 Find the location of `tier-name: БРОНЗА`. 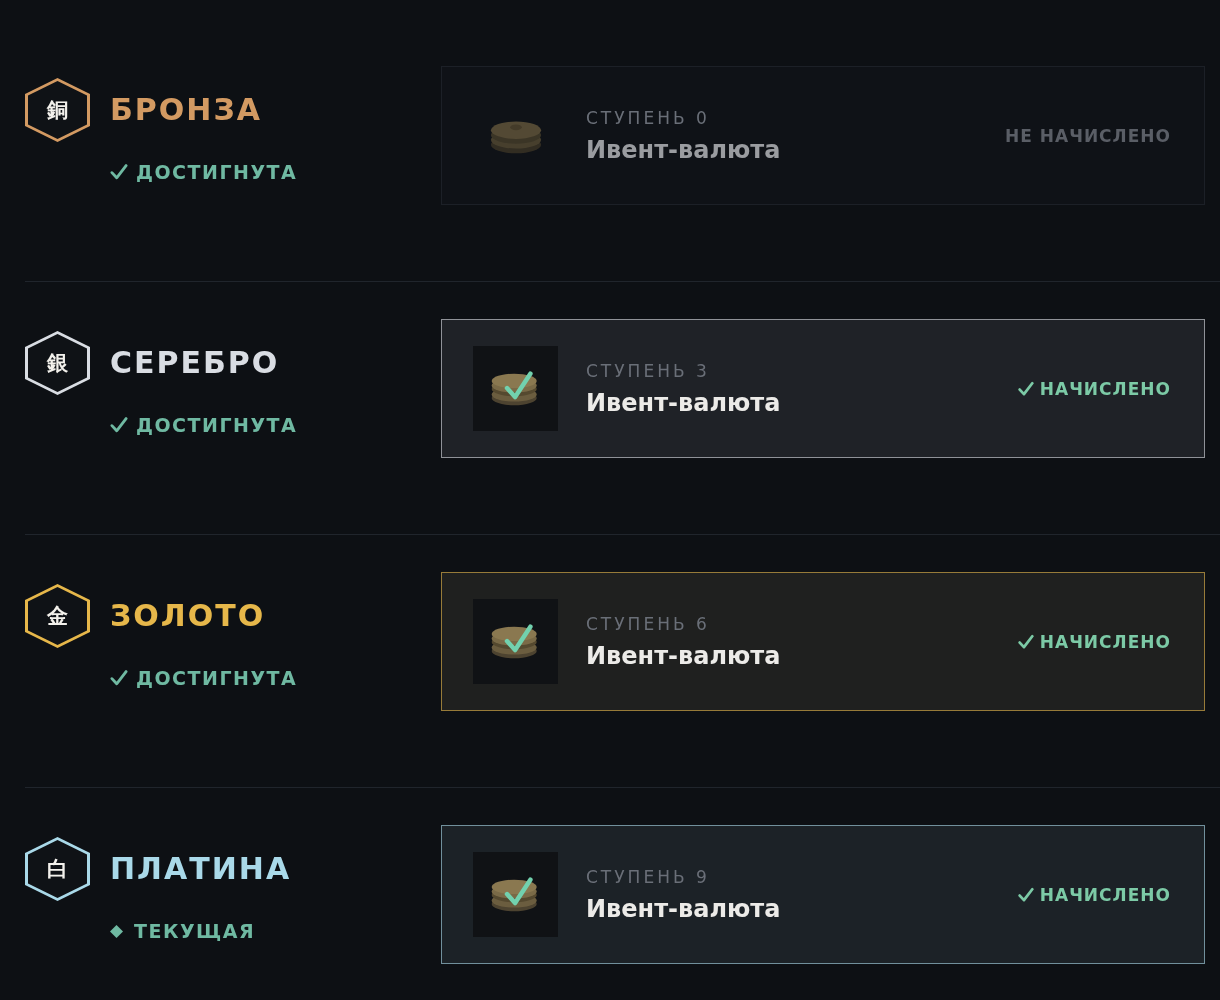

tier-name: БРОНЗА is located at coordinates (186, 110).